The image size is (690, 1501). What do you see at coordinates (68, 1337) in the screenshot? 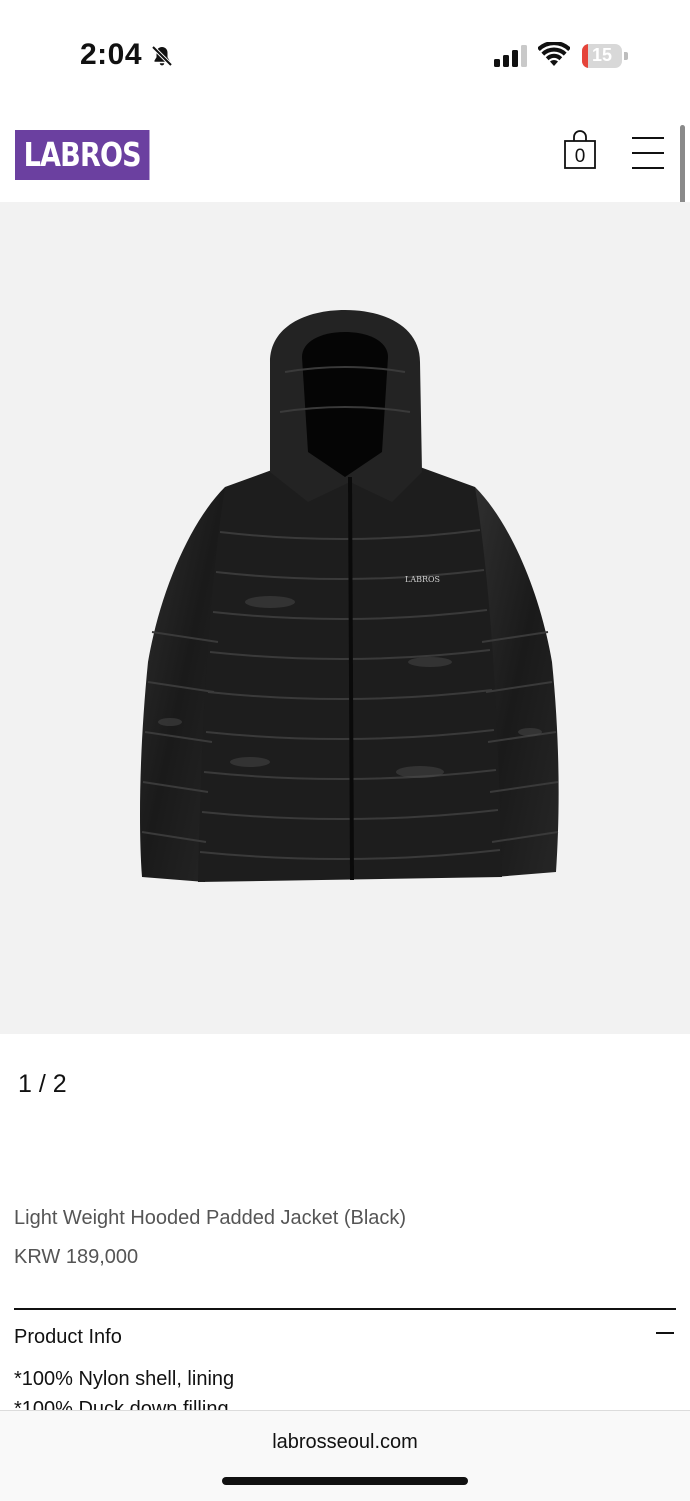
I see `product-info-toggle: Product Info` at bounding box center [68, 1337].